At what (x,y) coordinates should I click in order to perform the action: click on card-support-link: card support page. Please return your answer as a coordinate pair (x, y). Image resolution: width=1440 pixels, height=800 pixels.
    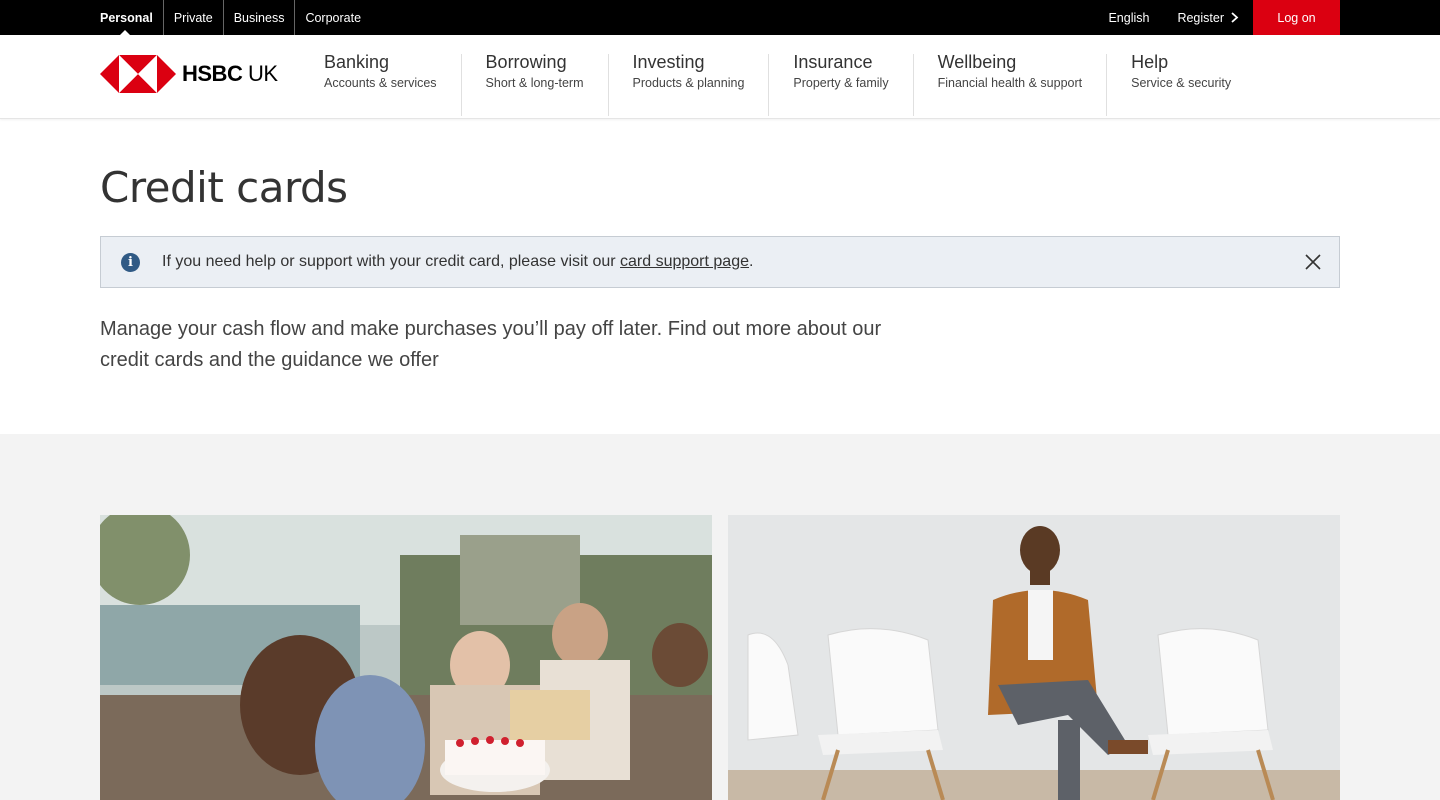
    Looking at the image, I should click on (684, 261).